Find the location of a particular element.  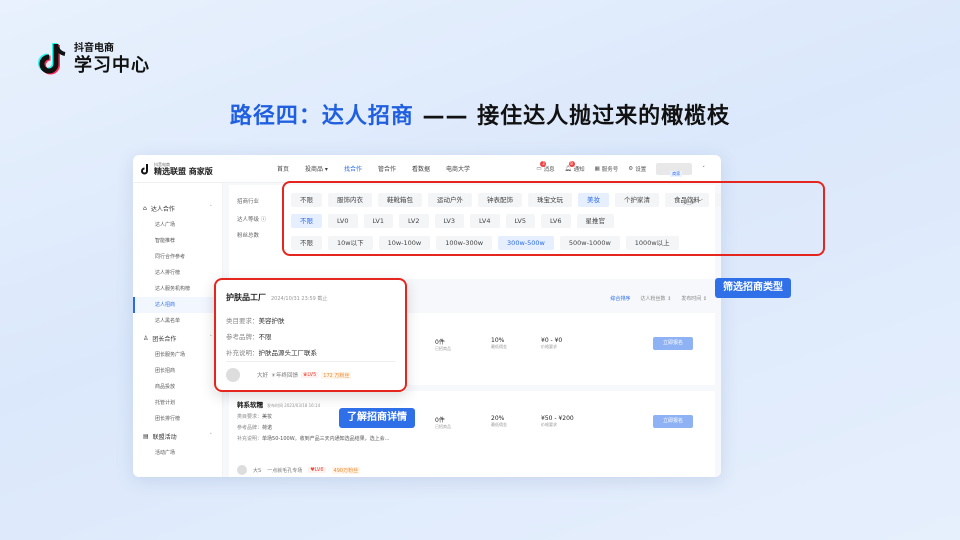

nav-manage-cooperation: 管合作 is located at coordinates (387, 168).